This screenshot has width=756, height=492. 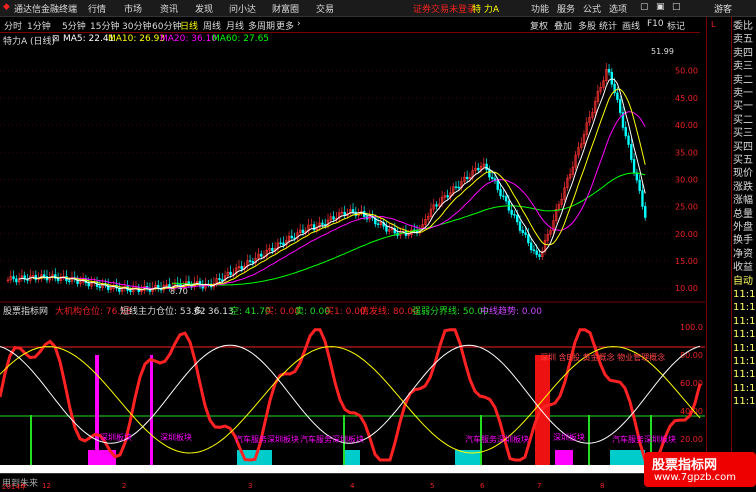 I want to click on date-axis-bar: 用到朱来 2014年 12 2 3 4 5 6 7 8, so click(x=352, y=482).